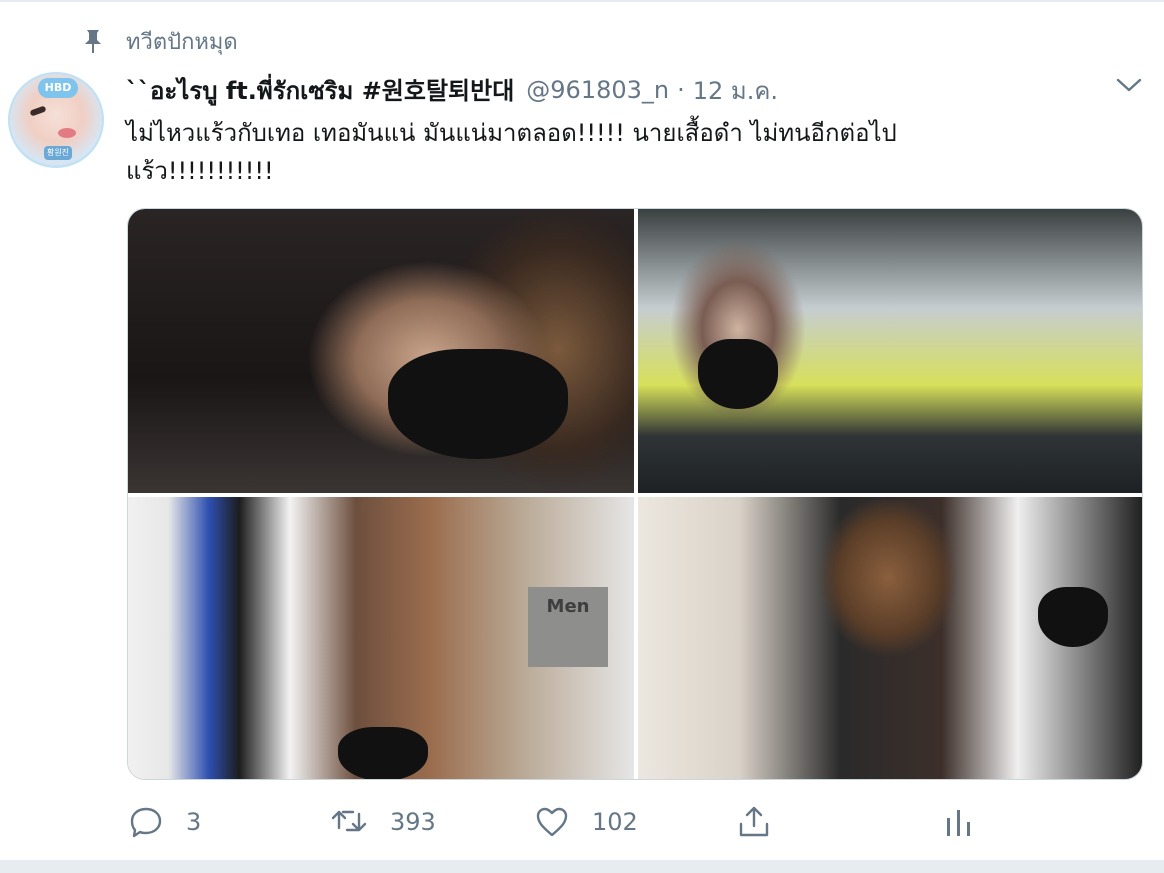 The width and height of the screenshot is (1164, 873). I want to click on reply-button: 3, so click(164, 822).